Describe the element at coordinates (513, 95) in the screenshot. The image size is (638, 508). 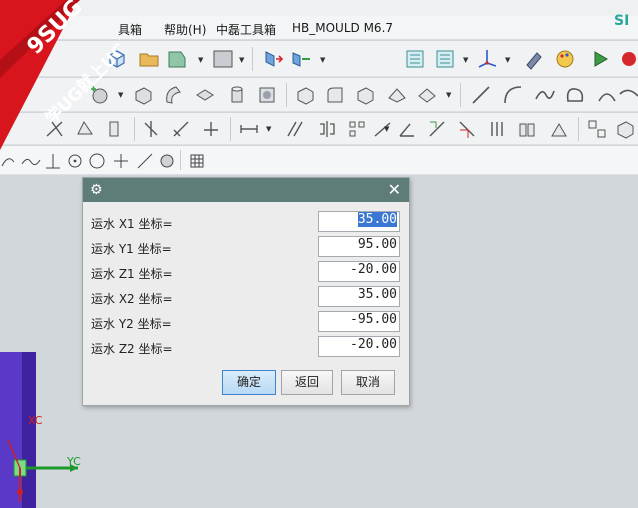
I see `arc-icon` at that location.